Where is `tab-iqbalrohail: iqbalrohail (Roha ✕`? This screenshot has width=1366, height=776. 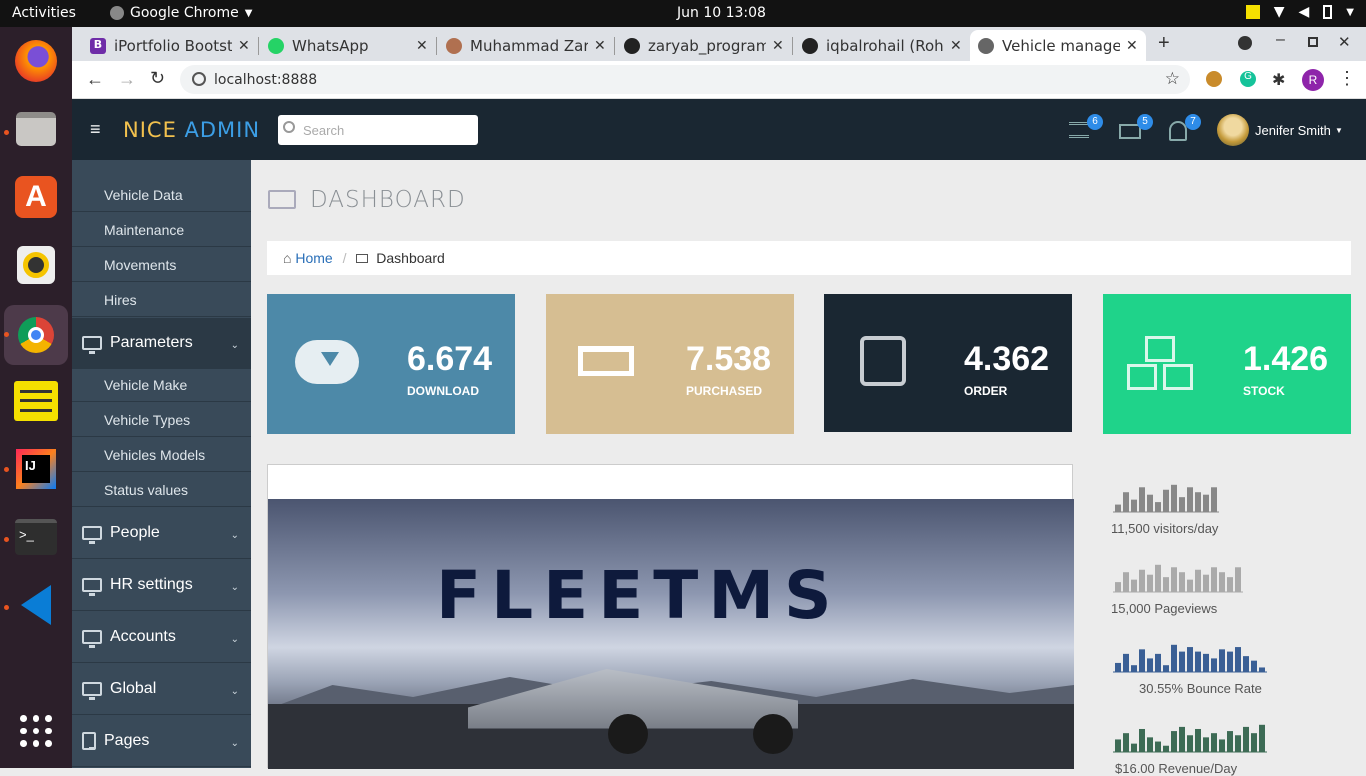
tab-iqbalrohail: iqbalrohail (Roha ✕ is located at coordinates (882, 45).